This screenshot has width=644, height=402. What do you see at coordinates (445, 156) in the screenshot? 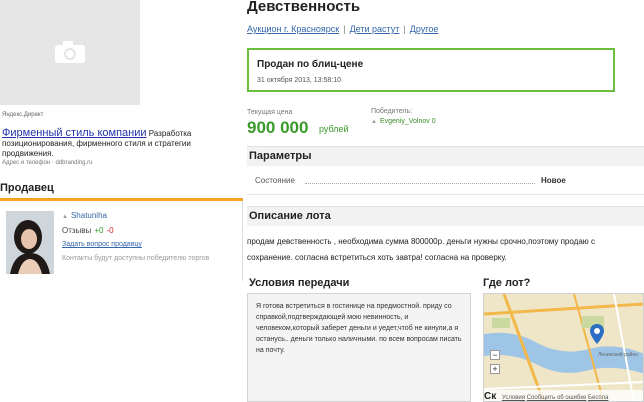
I see `params-section-bar: Параметры` at bounding box center [445, 156].